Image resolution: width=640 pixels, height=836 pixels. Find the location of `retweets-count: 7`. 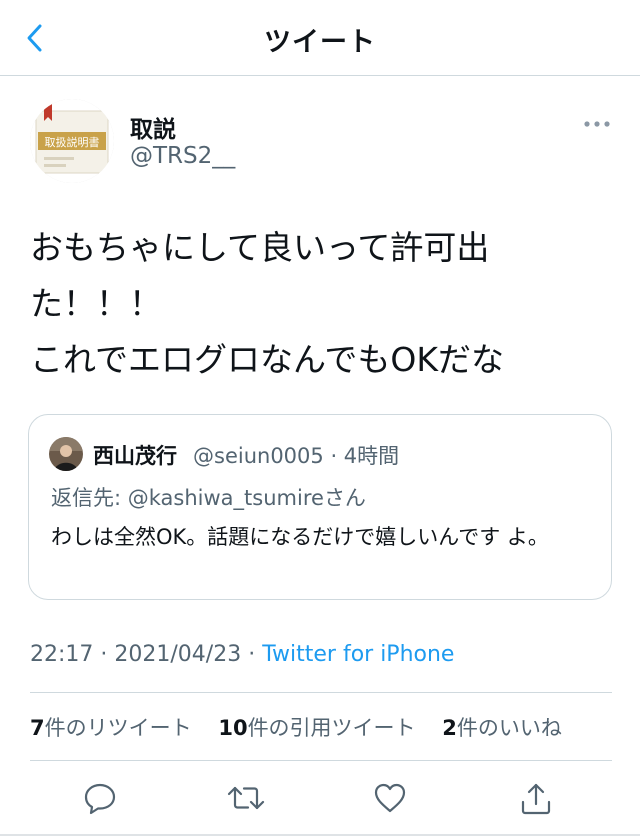

retweets-count: 7 is located at coordinates (37, 728).